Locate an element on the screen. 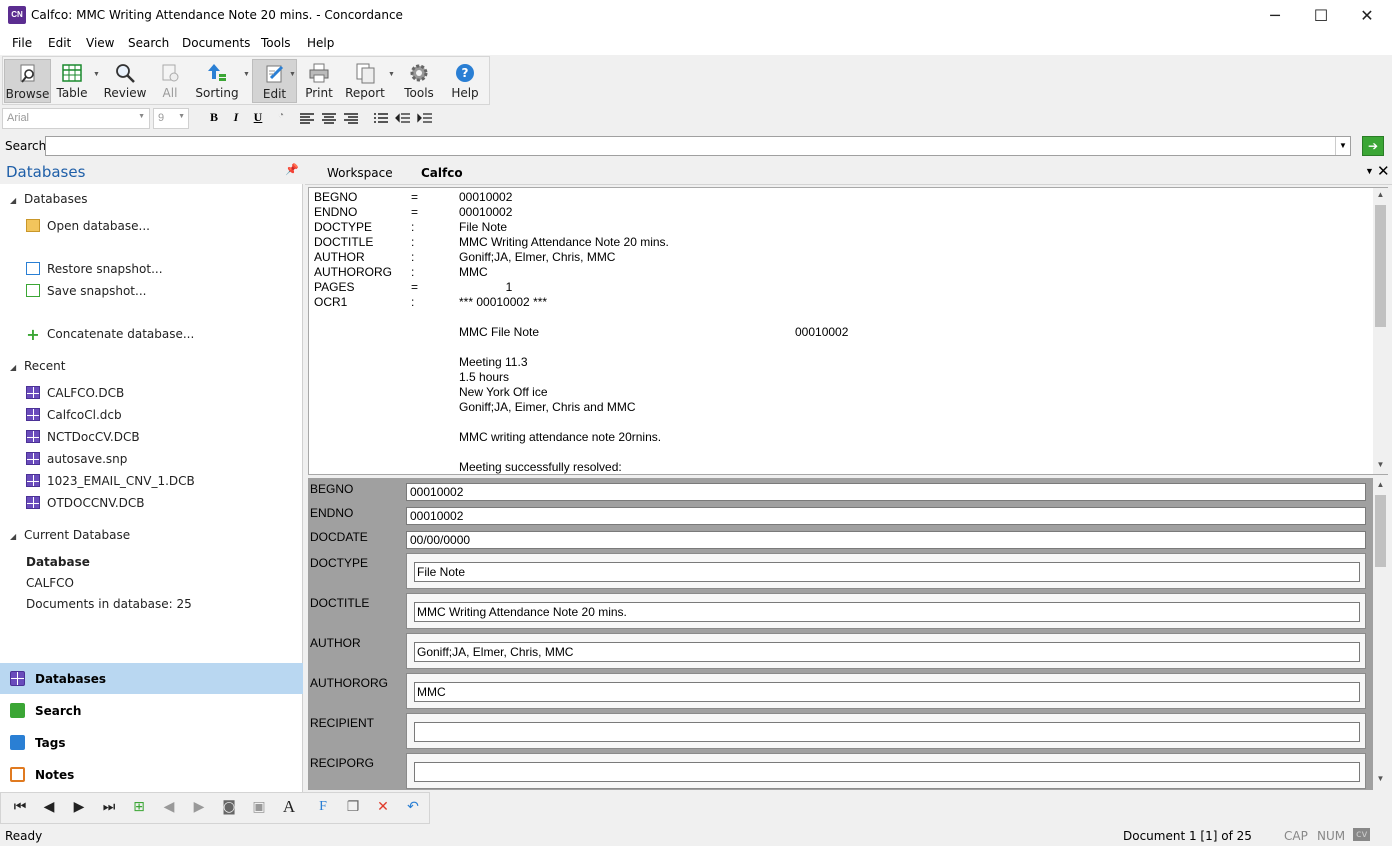  nav-databases: Databases is located at coordinates (151, 678).